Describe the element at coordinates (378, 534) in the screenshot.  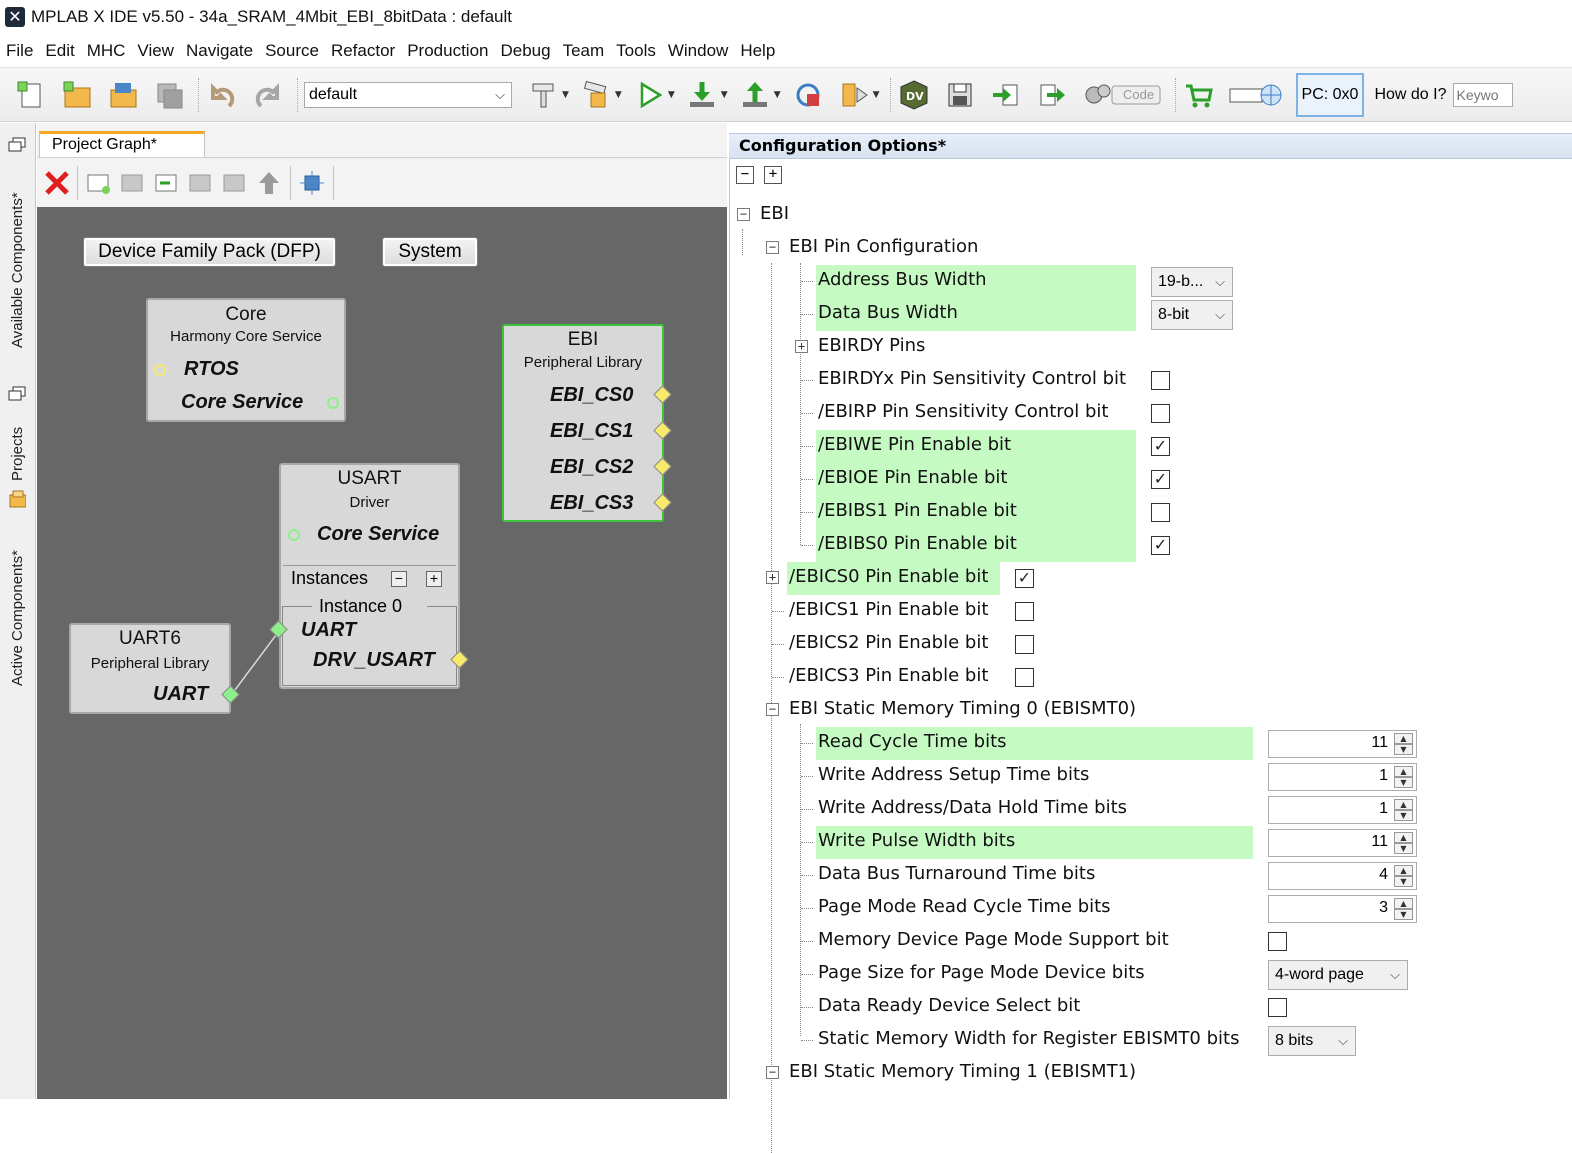
I see `port-usart-core-service: Core Service` at that location.